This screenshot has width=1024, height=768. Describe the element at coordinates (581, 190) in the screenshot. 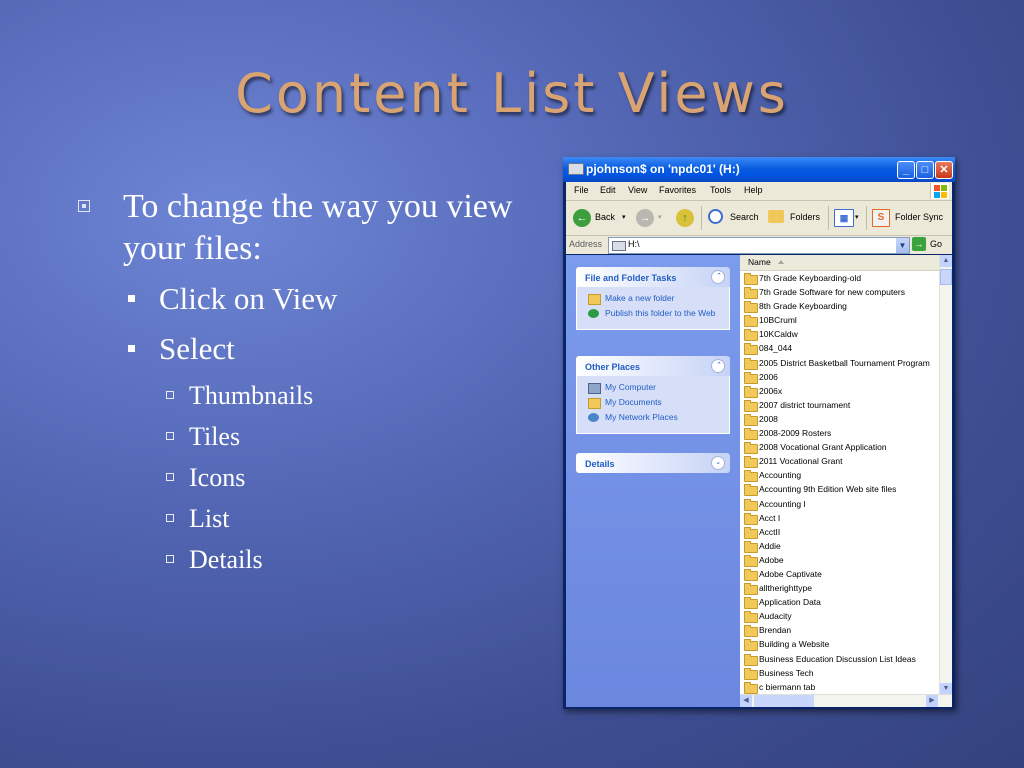

I see `menu-file: File` at that location.